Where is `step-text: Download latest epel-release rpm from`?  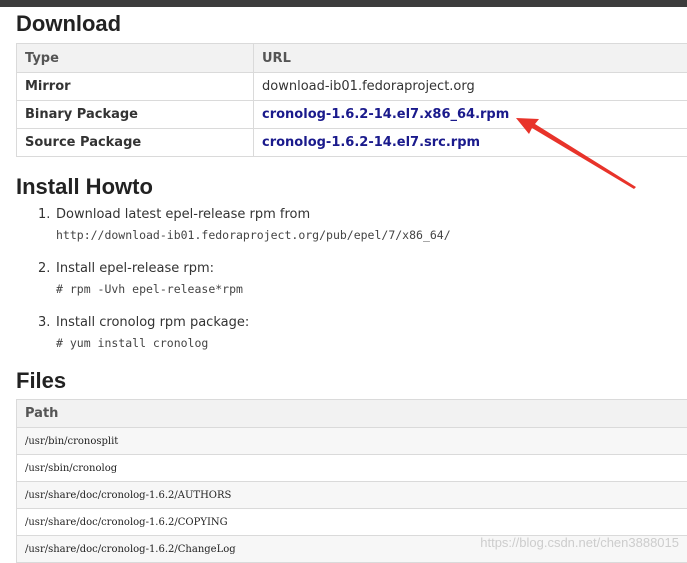
step-text: Download latest epel-release rpm from is located at coordinates (183, 214).